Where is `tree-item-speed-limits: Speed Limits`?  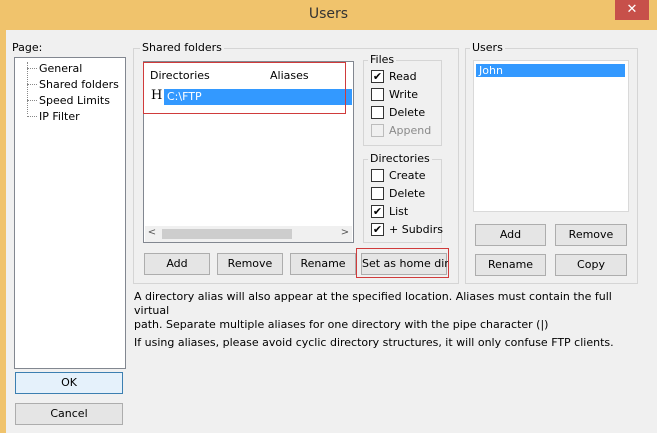
tree-item-speed-limits: Speed Limits is located at coordinates (70, 101).